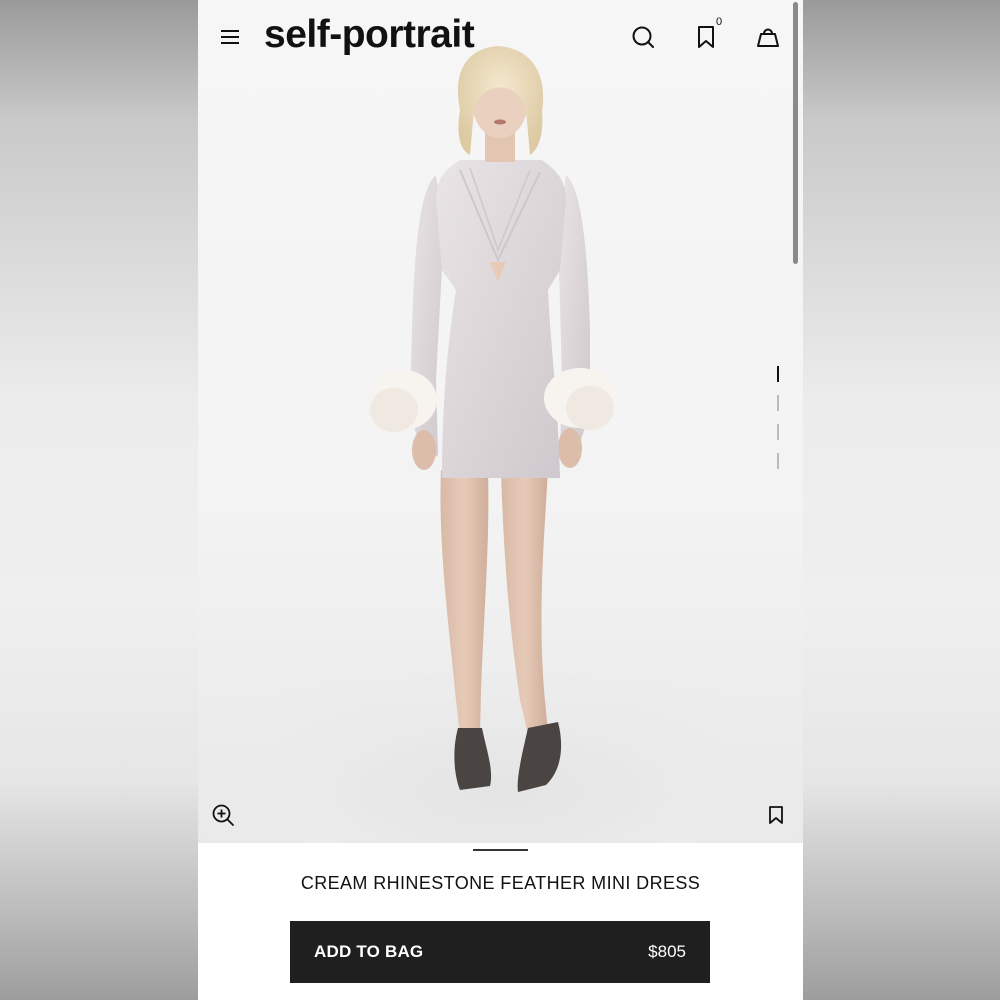 The image size is (1000, 1000). I want to click on search-icon, so click(643, 37).